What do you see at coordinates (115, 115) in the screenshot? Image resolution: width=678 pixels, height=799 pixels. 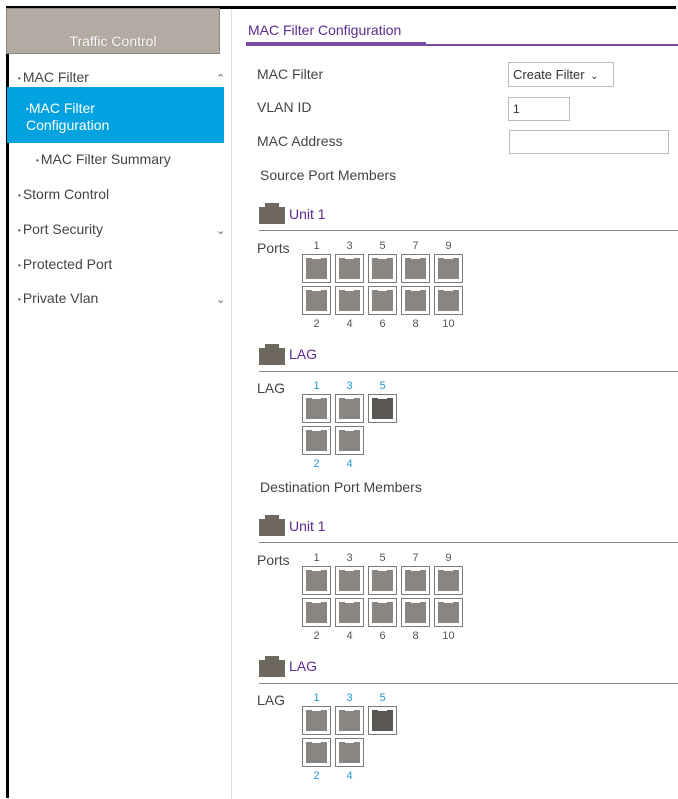 I see `sidebar-item-mac-filter-configuration: •MAC Filter Configuration` at bounding box center [115, 115].